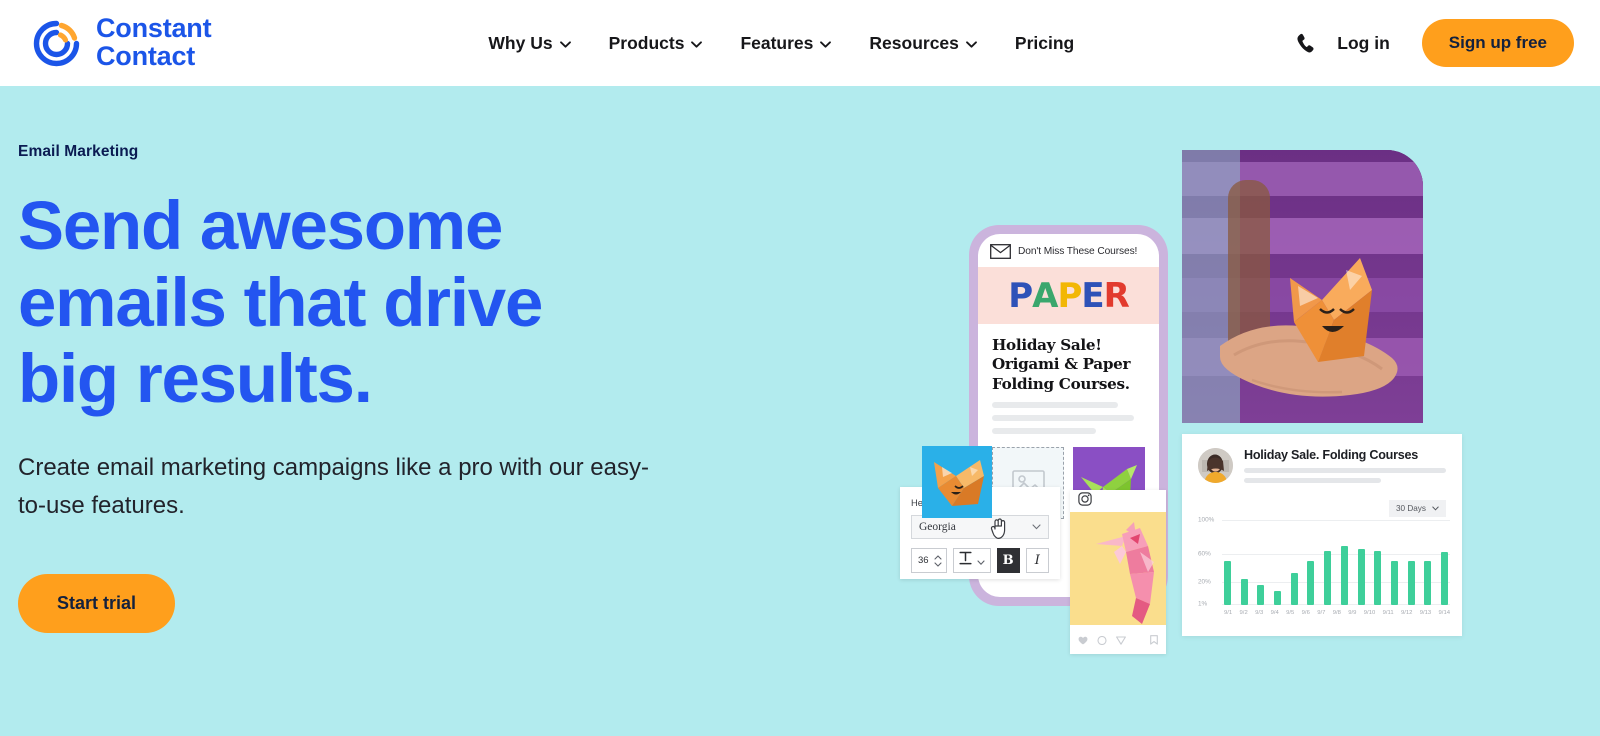 Image resolution: width=1600 pixels, height=736 pixels. I want to click on chart-bars, so click(1336, 562).